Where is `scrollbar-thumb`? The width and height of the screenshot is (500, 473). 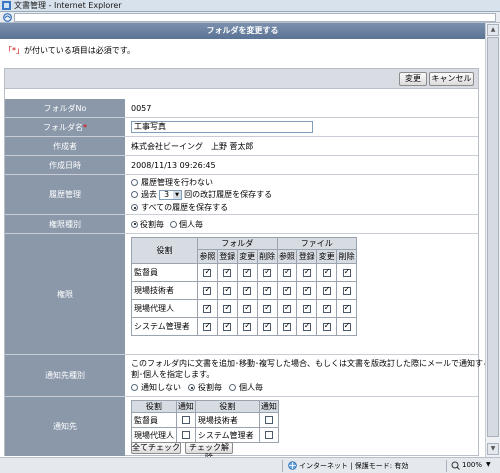 scrollbar-thumb is located at coordinates (493, 237).